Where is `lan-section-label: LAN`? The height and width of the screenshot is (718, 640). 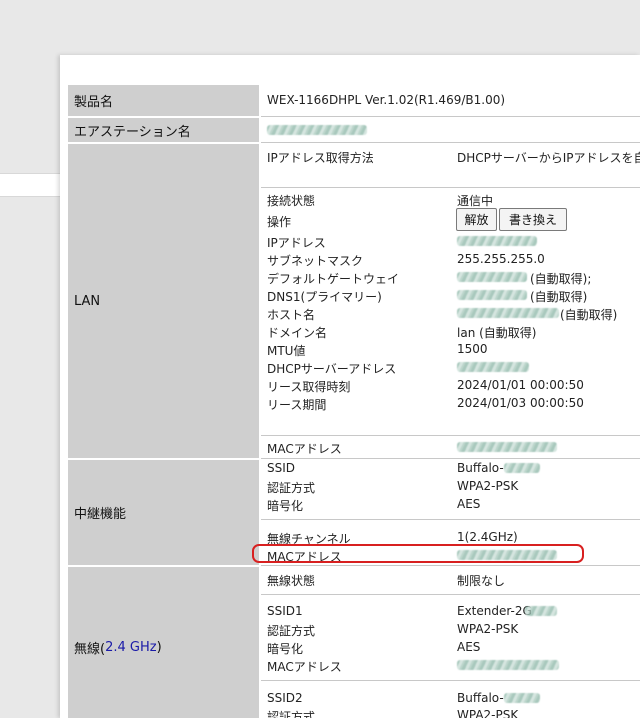
lan-section-label: LAN is located at coordinates (163, 301).